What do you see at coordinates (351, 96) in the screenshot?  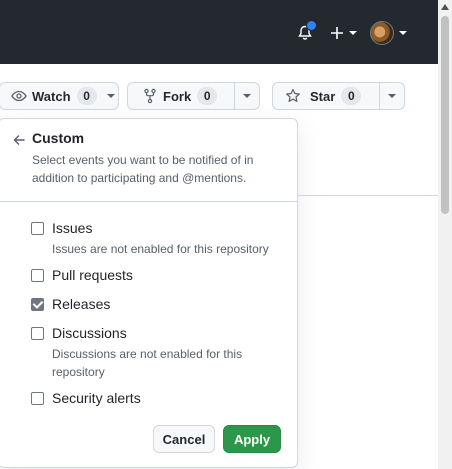 I see `star-count: 0` at bounding box center [351, 96].